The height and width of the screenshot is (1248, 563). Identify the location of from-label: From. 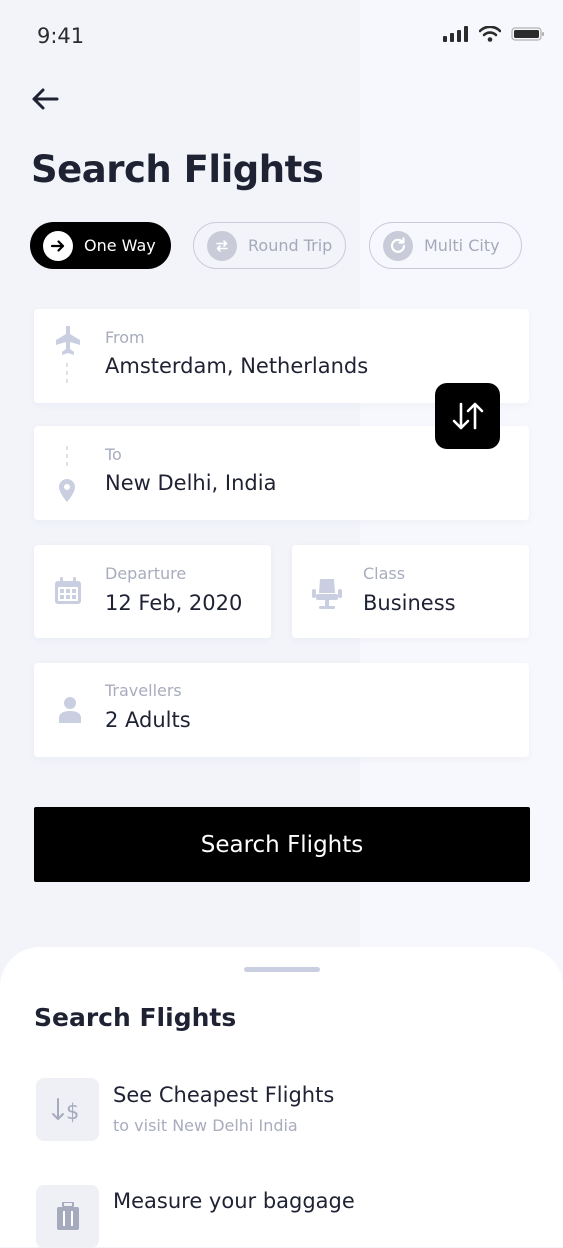
(125, 337).